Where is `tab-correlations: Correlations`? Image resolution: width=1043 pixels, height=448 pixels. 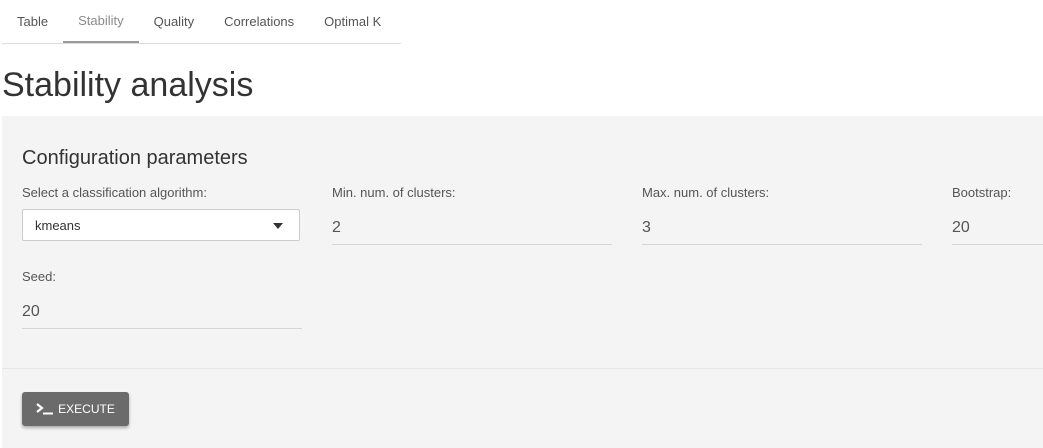 tab-correlations: Correlations is located at coordinates (259, 21).